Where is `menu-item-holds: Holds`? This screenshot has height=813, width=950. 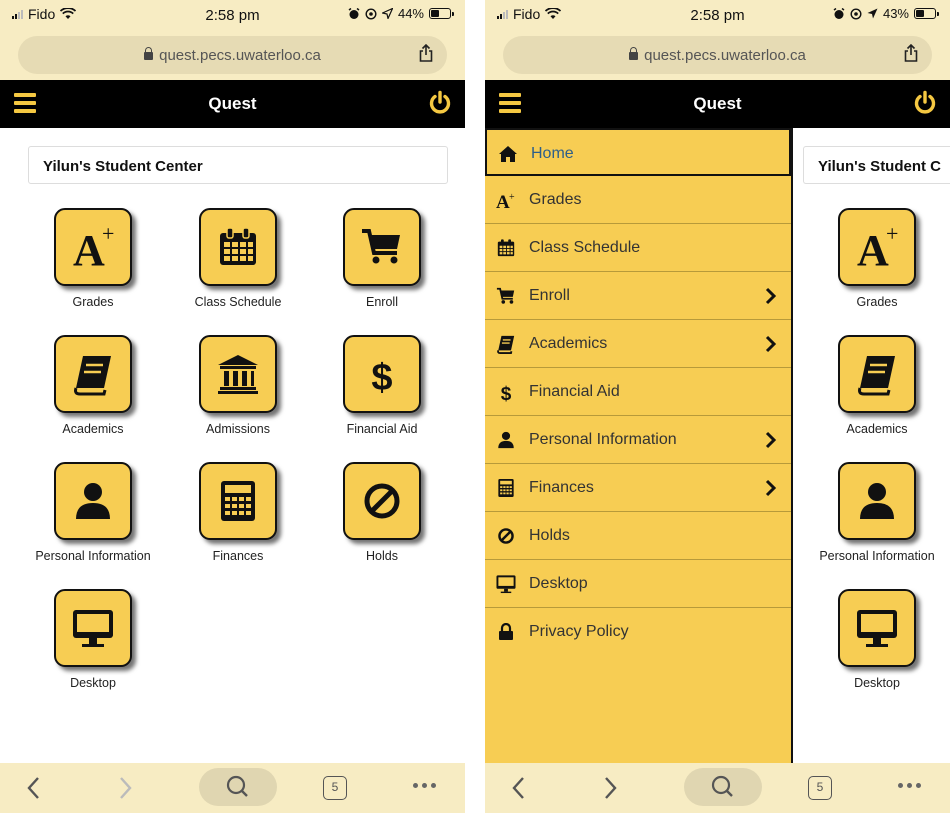 menu-item-holds: Holds is located at coordinates (638, 536).